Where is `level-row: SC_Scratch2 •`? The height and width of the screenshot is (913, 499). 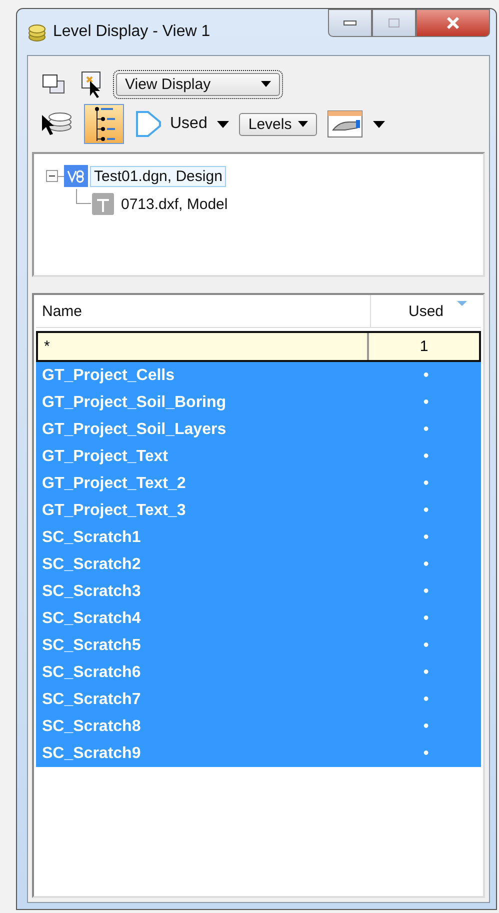
level-row: SC_Scratch2 • is located at coordinates (258, 564).